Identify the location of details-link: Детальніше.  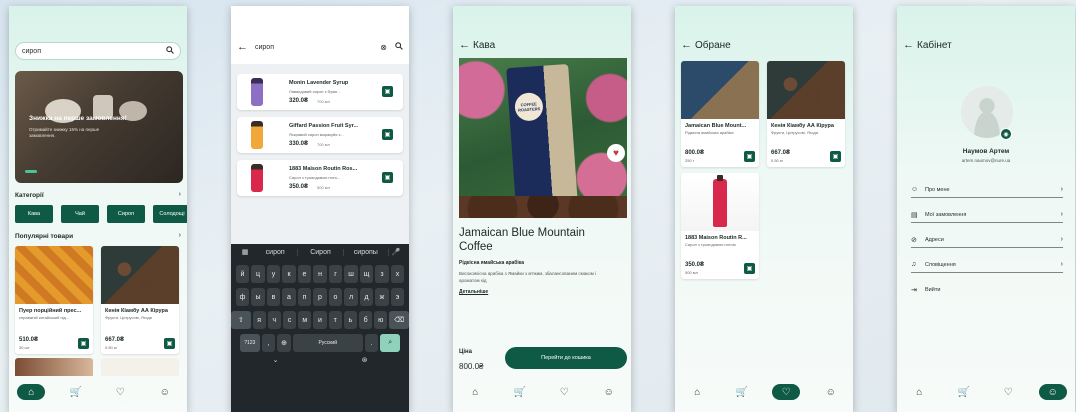
(473, 292).